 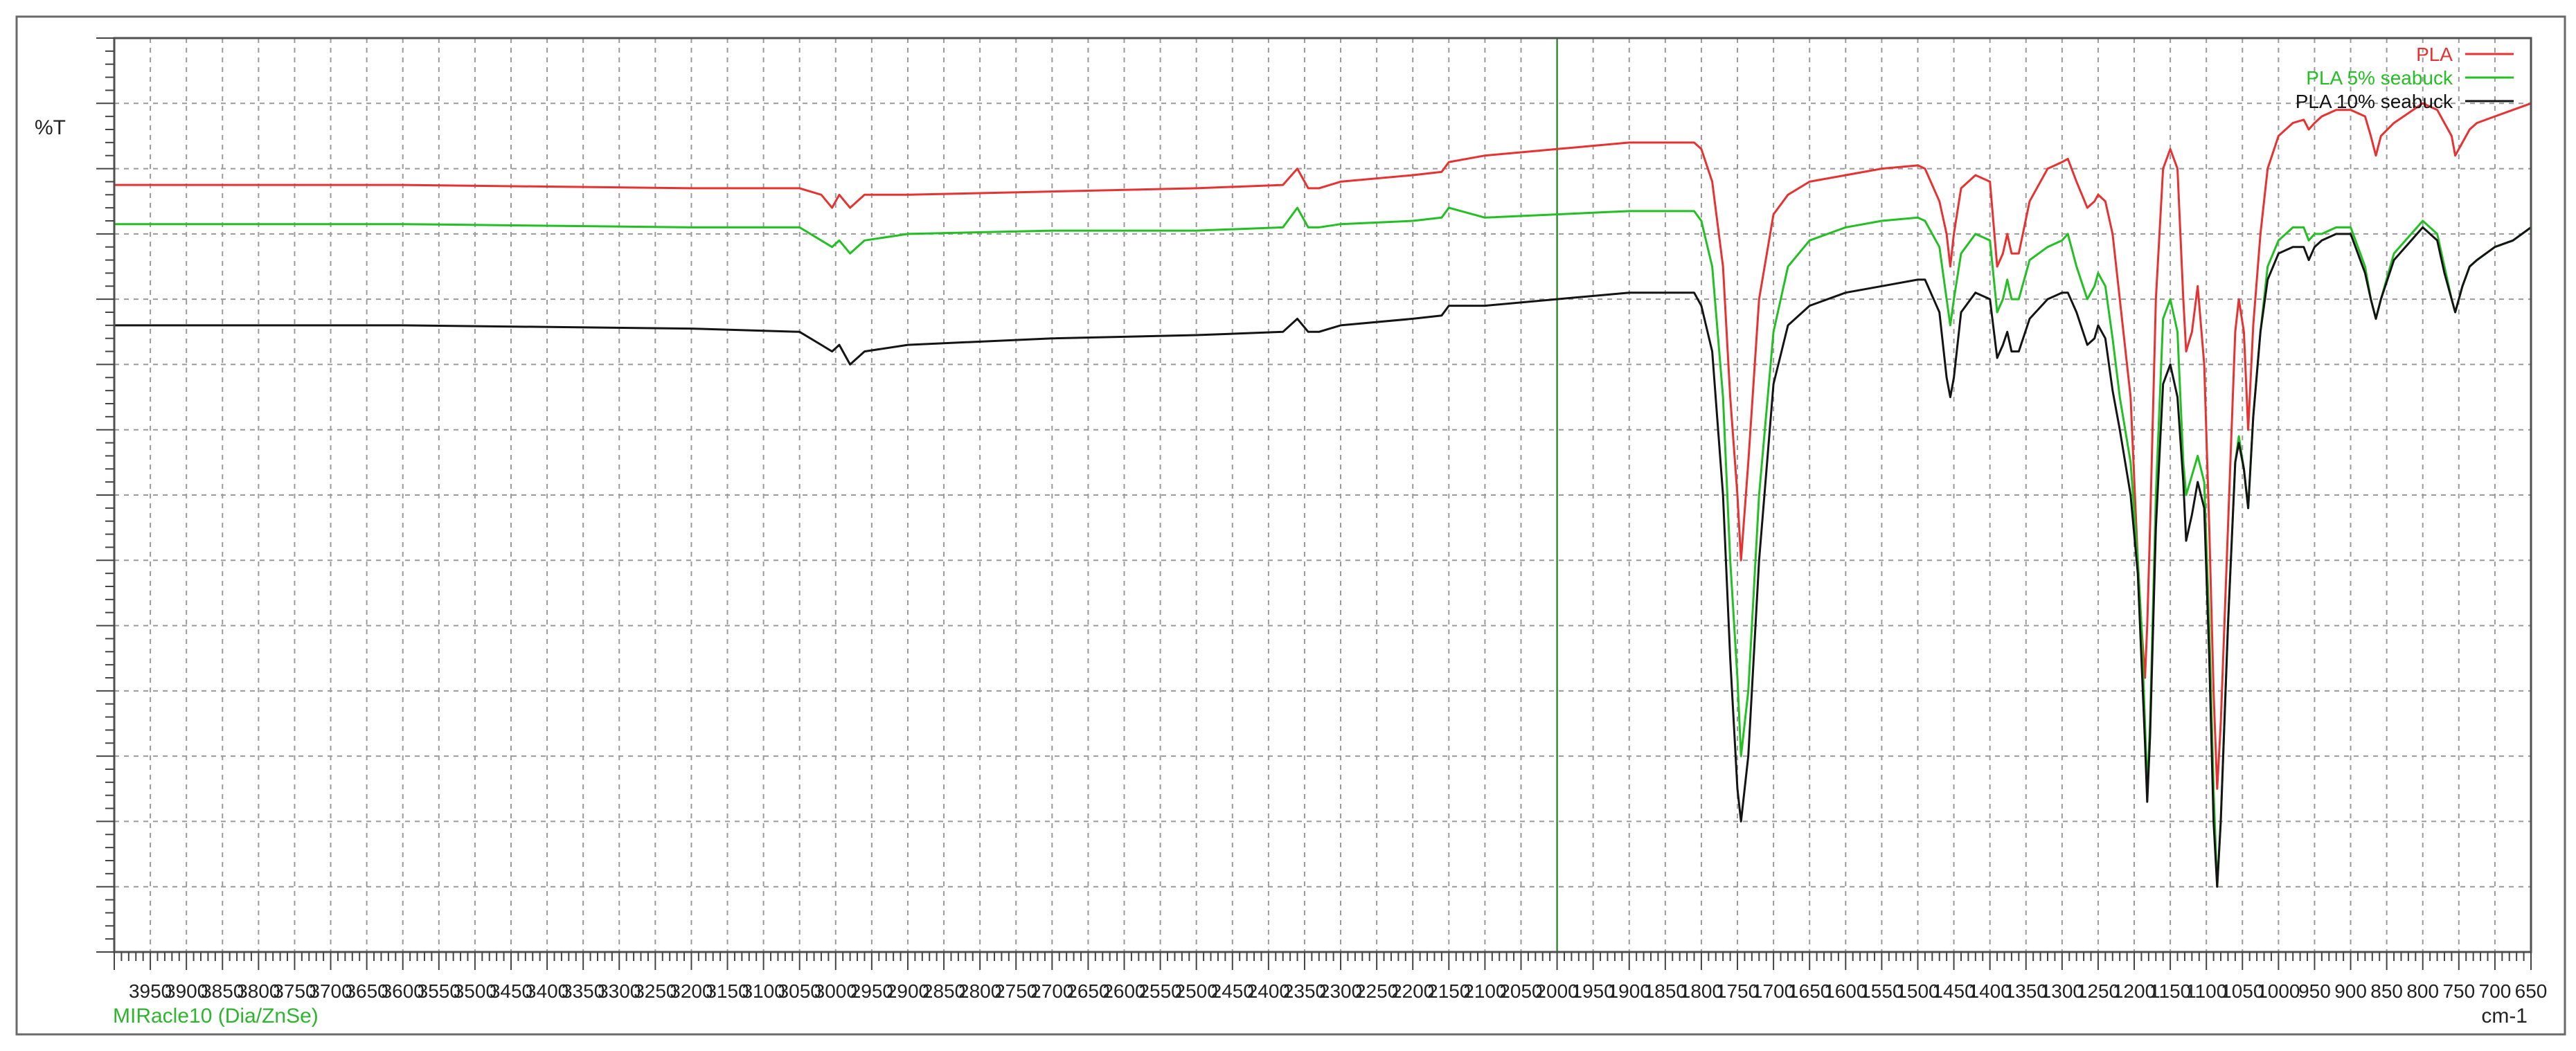 What do you see at coordinates (2459, 991) in the screenshot?
I see `x-tick-label: 750` at bounding box center [2459, 991].